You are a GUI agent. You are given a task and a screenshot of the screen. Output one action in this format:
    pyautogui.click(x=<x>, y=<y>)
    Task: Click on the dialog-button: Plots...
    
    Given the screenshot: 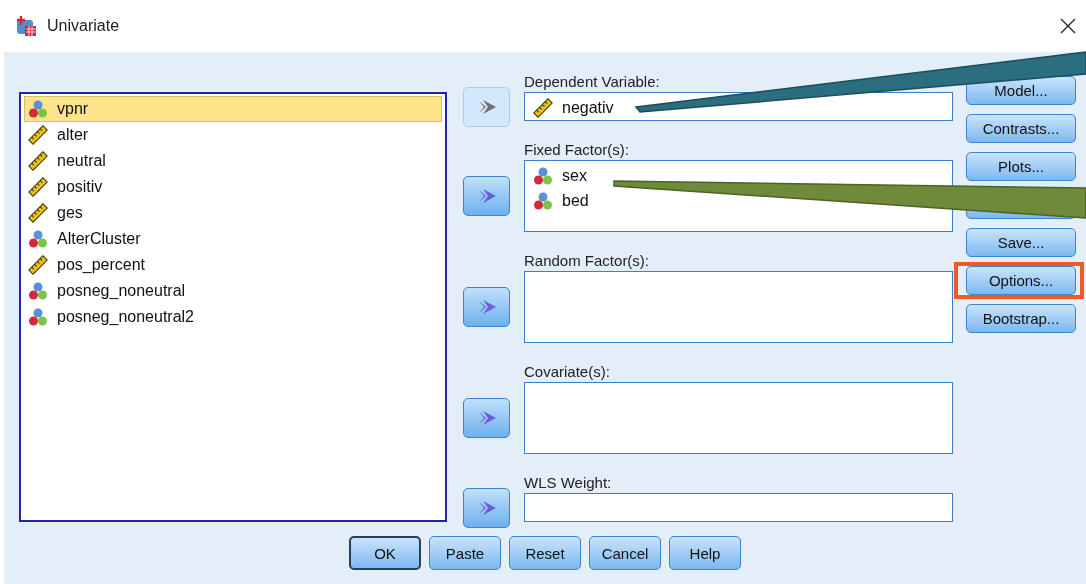 What is the action you would take?
    pyautogui.click(x=1021, y=166)
    